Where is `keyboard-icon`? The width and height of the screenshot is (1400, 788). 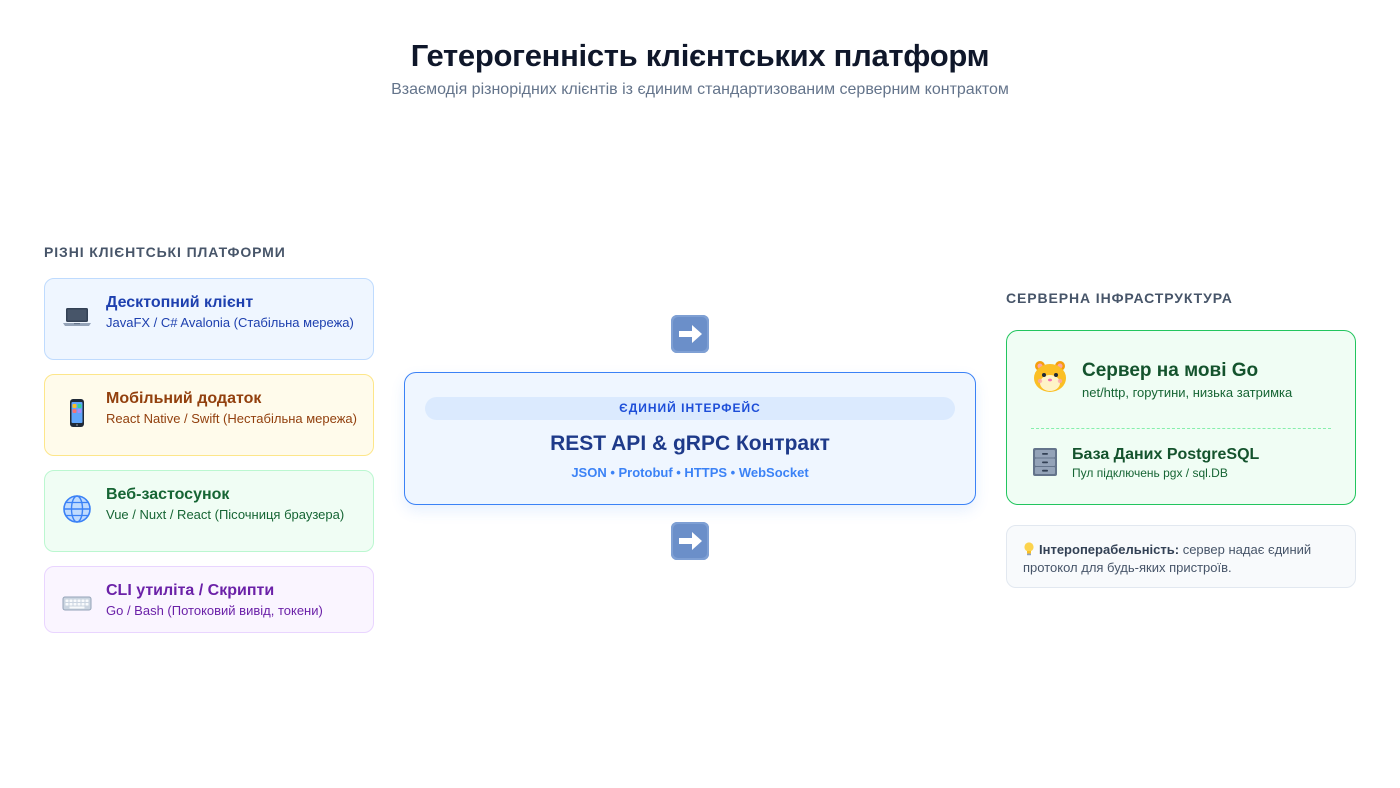 keyboard-icon is located at coordinates (77, 603).